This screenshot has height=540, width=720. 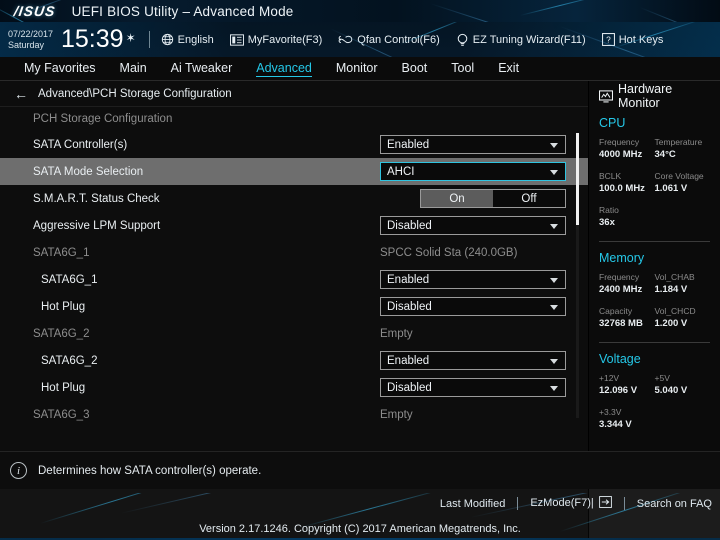 What do you see at coordinates (508, 68) in the screenshot?
I see `tab-exit: Exit` at bounding box center [508, 68].